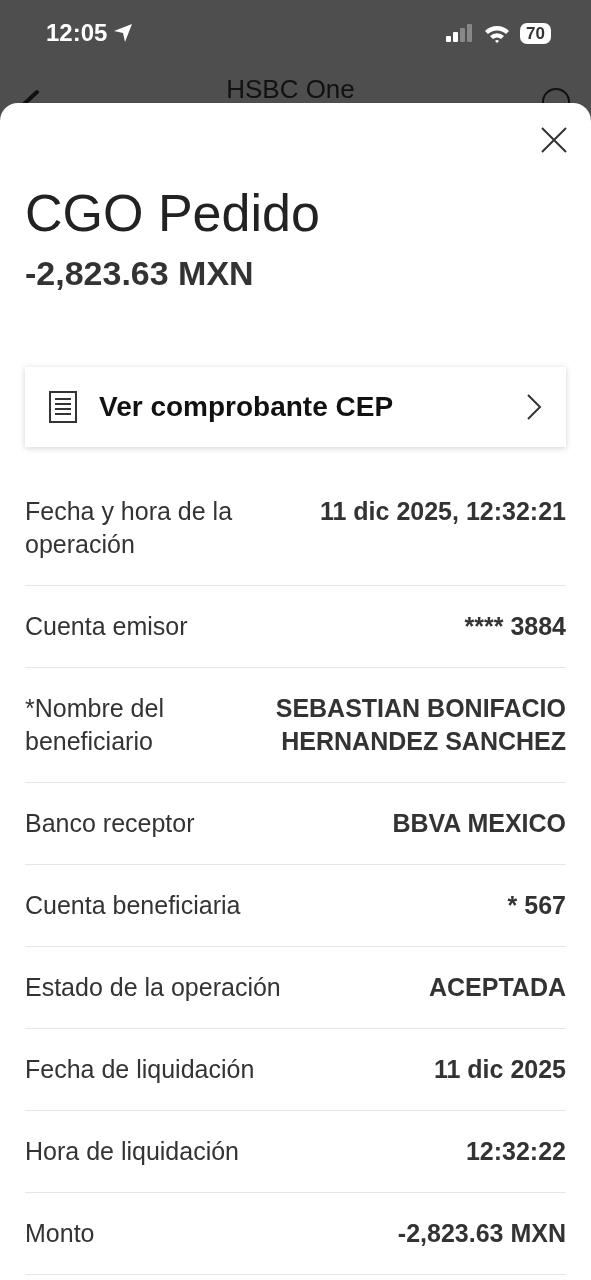  I want to click on close-icon, so click(554, 140).